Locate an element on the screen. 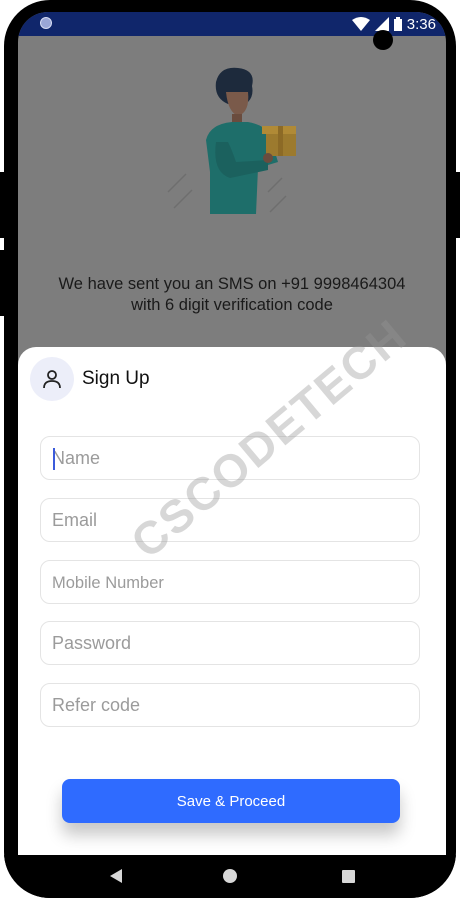 The height and width of the screenshot is (900, 460). status-icons: 3:36 is located at coordinates (393, 24).